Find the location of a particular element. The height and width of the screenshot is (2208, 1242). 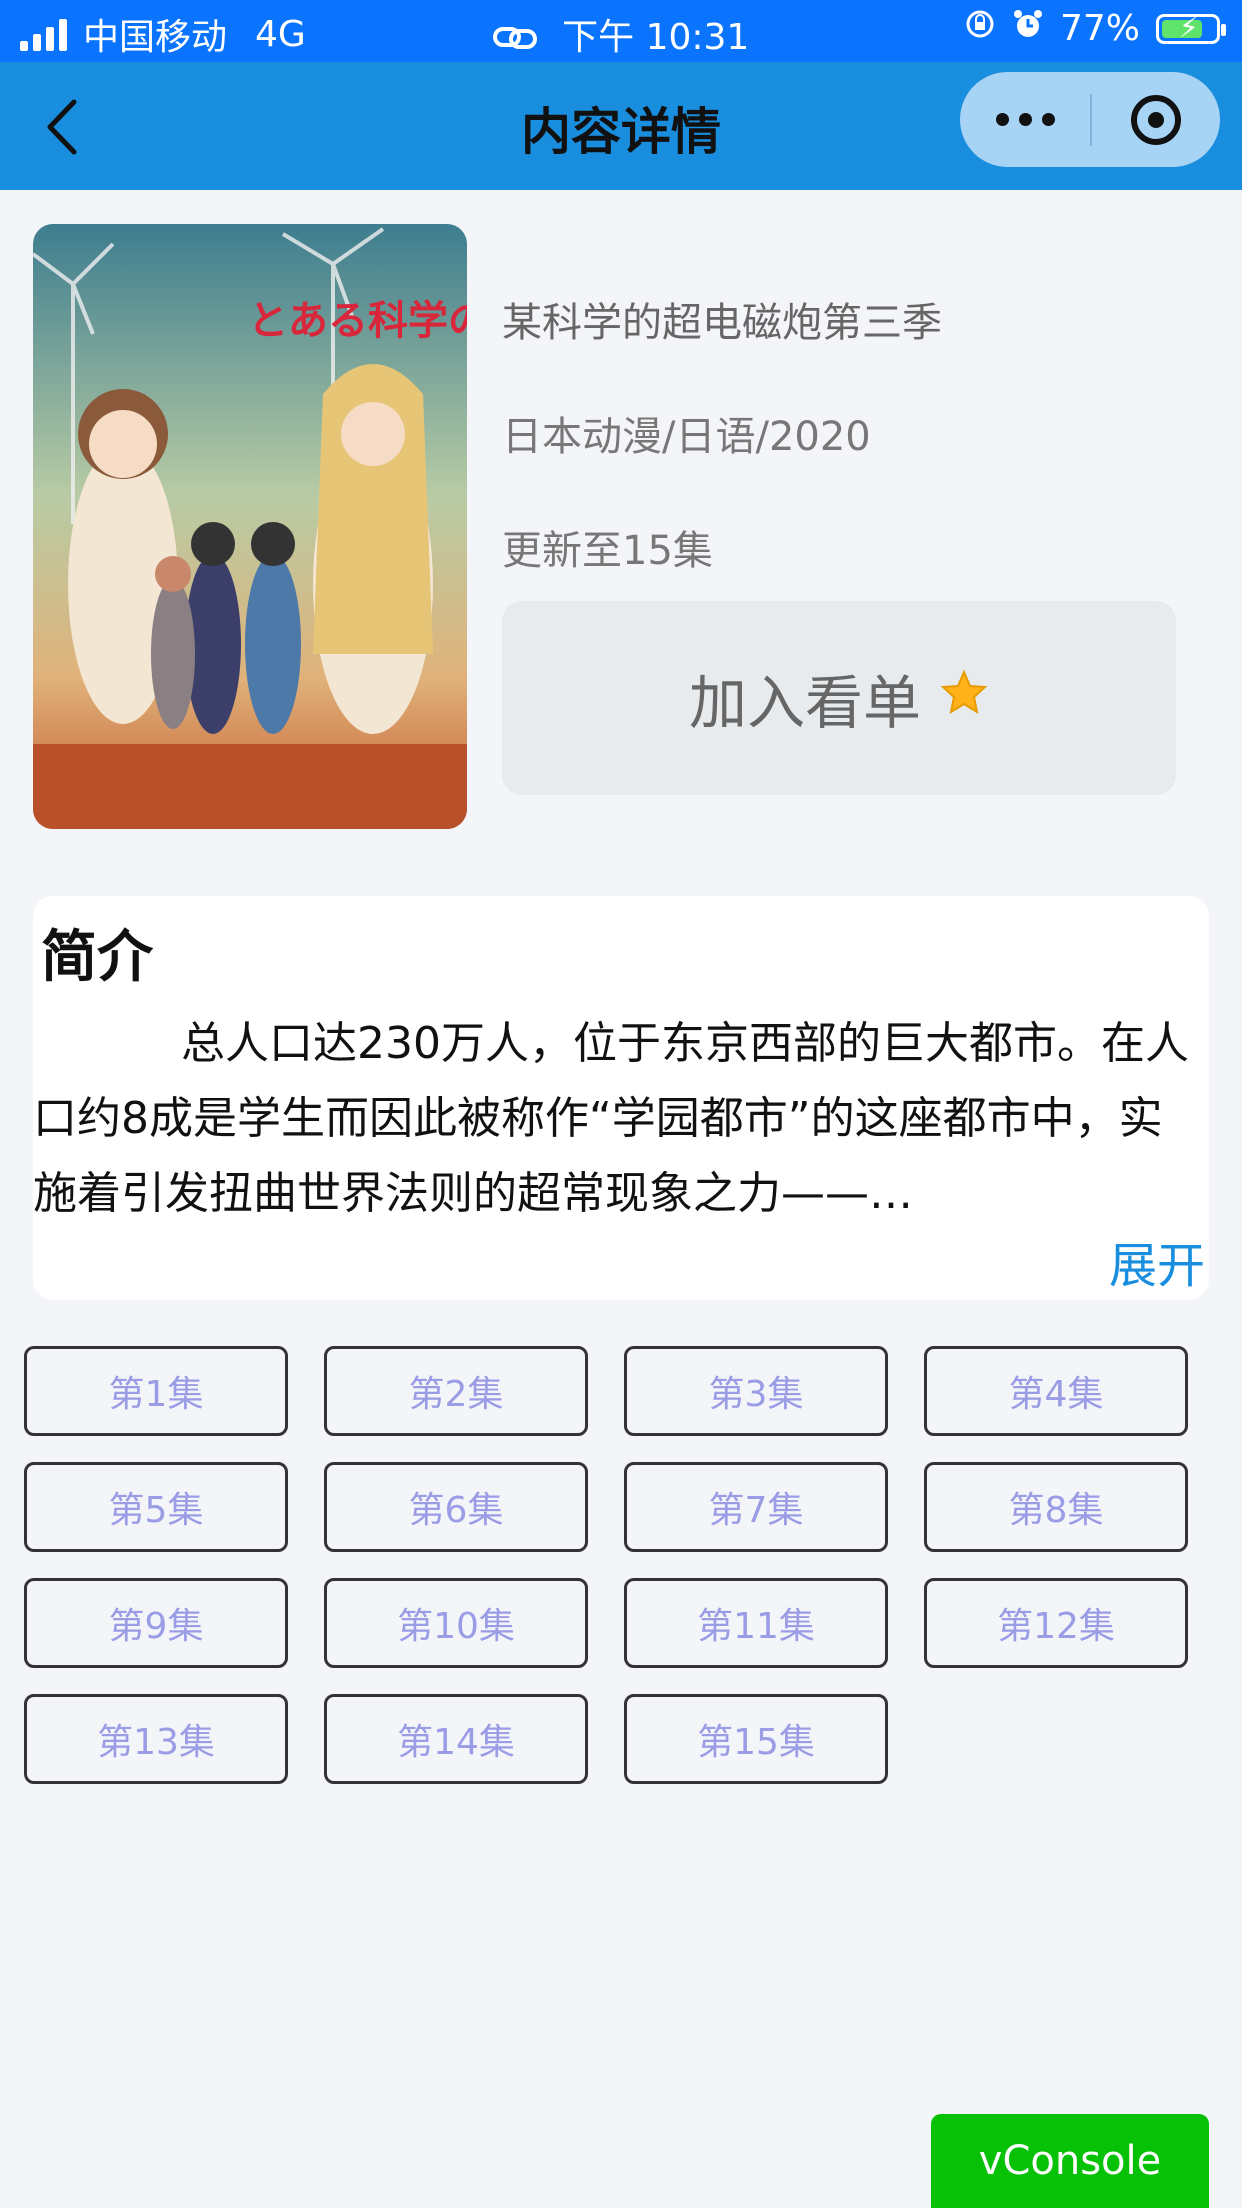

content-update-status: 更新至15集 is located at coordinates (607, 551).